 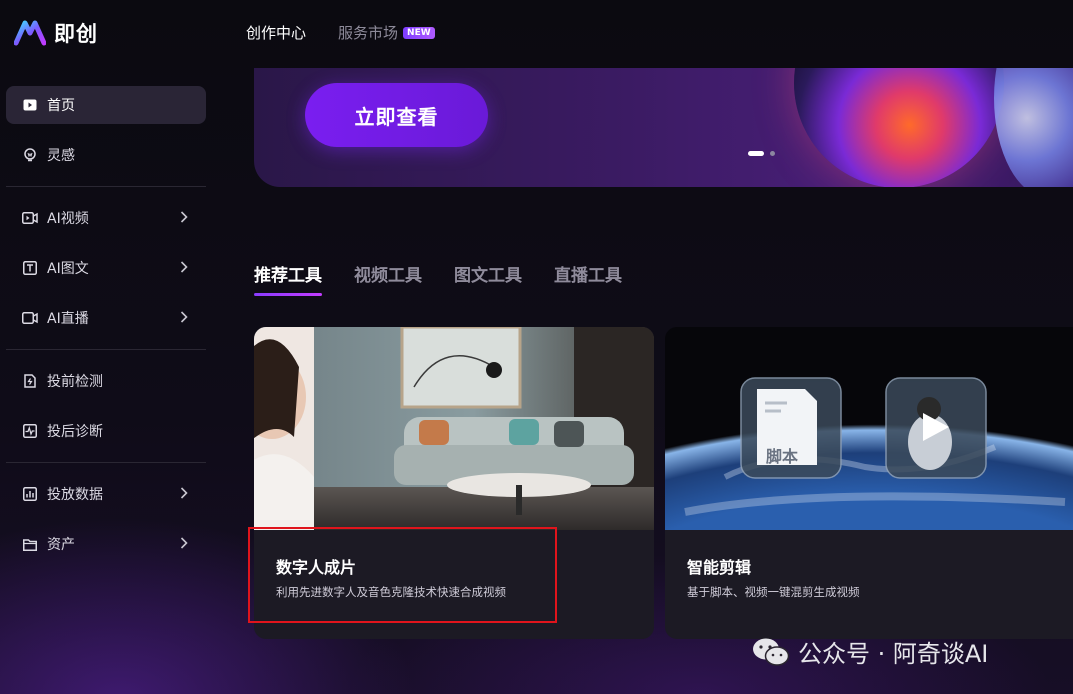 I want to click on banner-3d-orb-image, so click(x=899, y=127).